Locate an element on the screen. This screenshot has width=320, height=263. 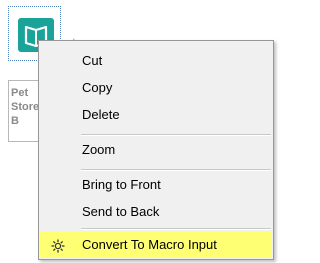
menu-item-label: Convert To Macro Input is located at coordinates (149, 244).